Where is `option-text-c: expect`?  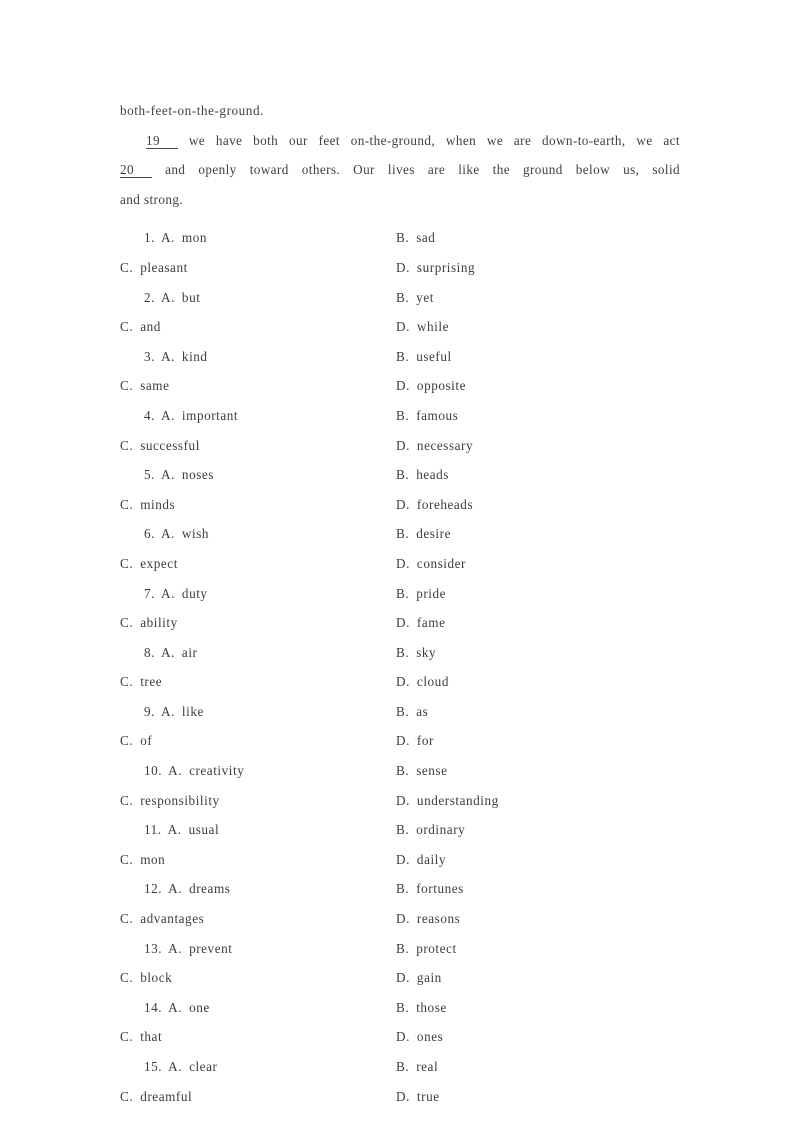
option-text-c: expect is located at coordinates (159, 563).